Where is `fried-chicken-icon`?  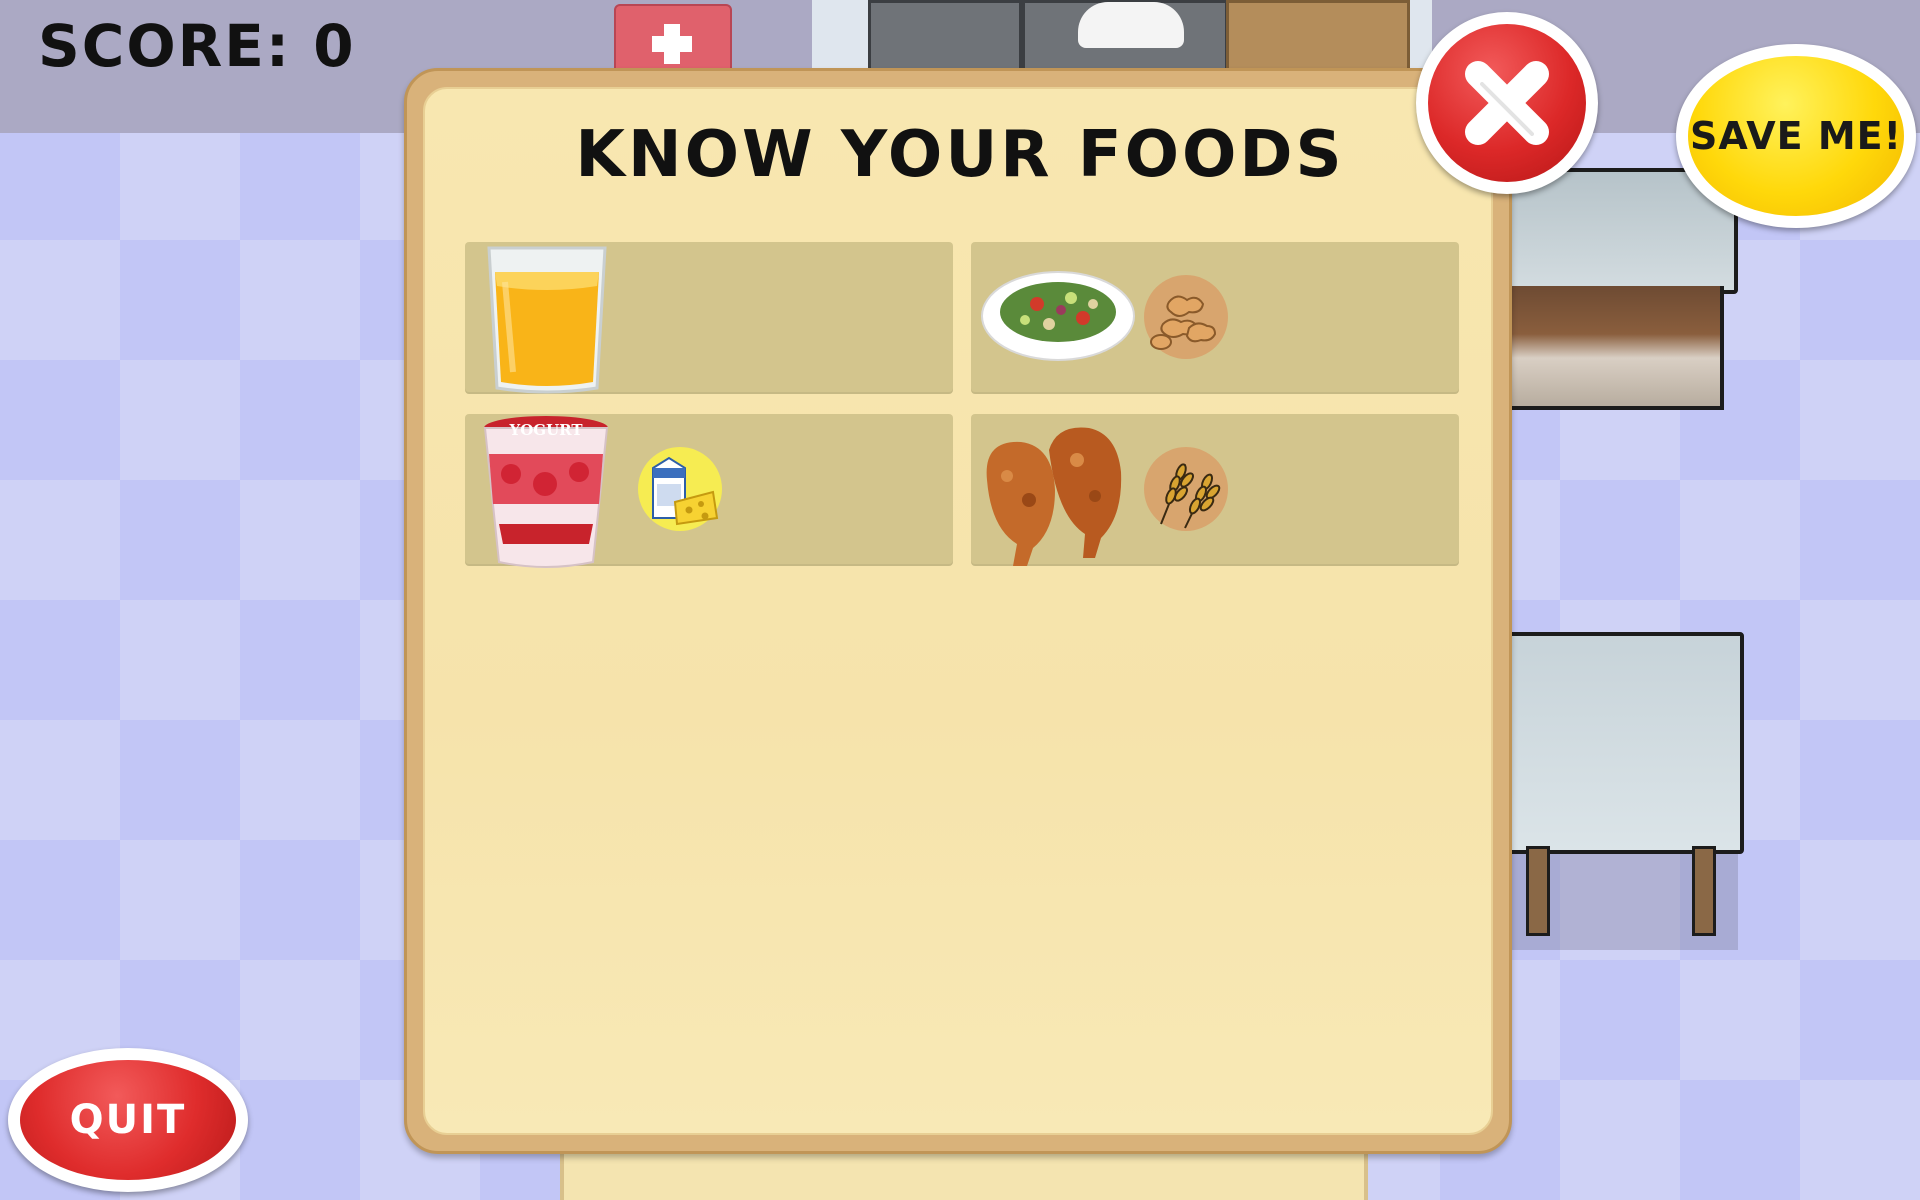 fried-chicken-icon is located at coordinates (1054, 496).